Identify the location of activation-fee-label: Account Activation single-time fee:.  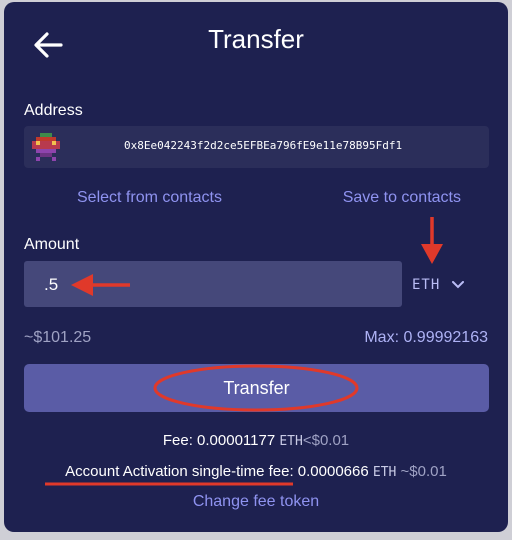
(179, 471).